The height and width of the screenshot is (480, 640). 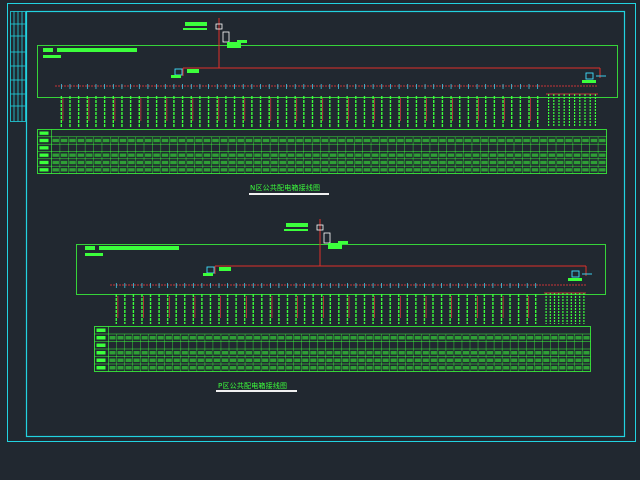 What do you see at coordinates (44, 162) in the screenshot?
I see `table-row-label` at bounding box center [44, 162].